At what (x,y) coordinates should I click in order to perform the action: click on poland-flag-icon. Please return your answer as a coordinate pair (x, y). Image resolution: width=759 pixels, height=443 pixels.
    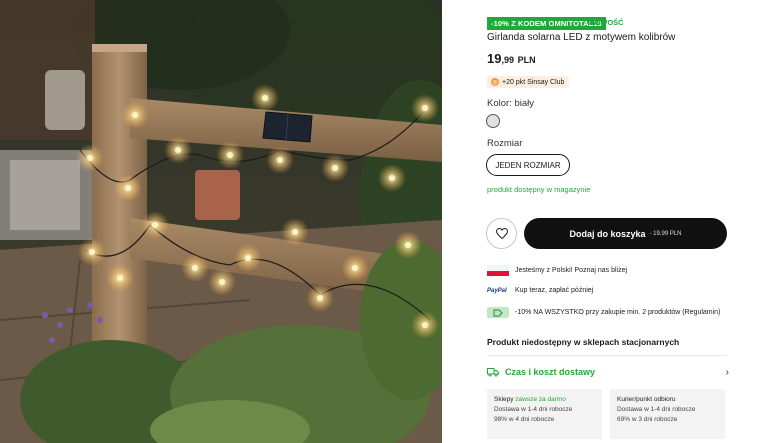
    Looking at the image, I should click on (498, 270).